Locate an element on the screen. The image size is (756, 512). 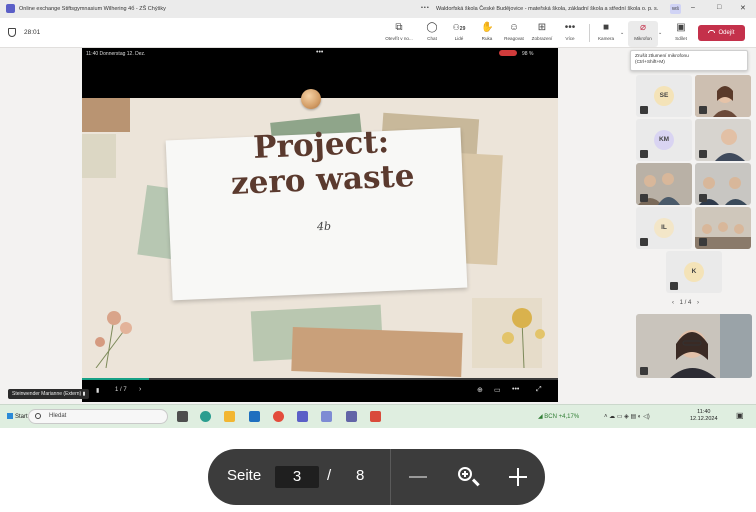
minimize-icon: – is located at coordinates (693, 7).